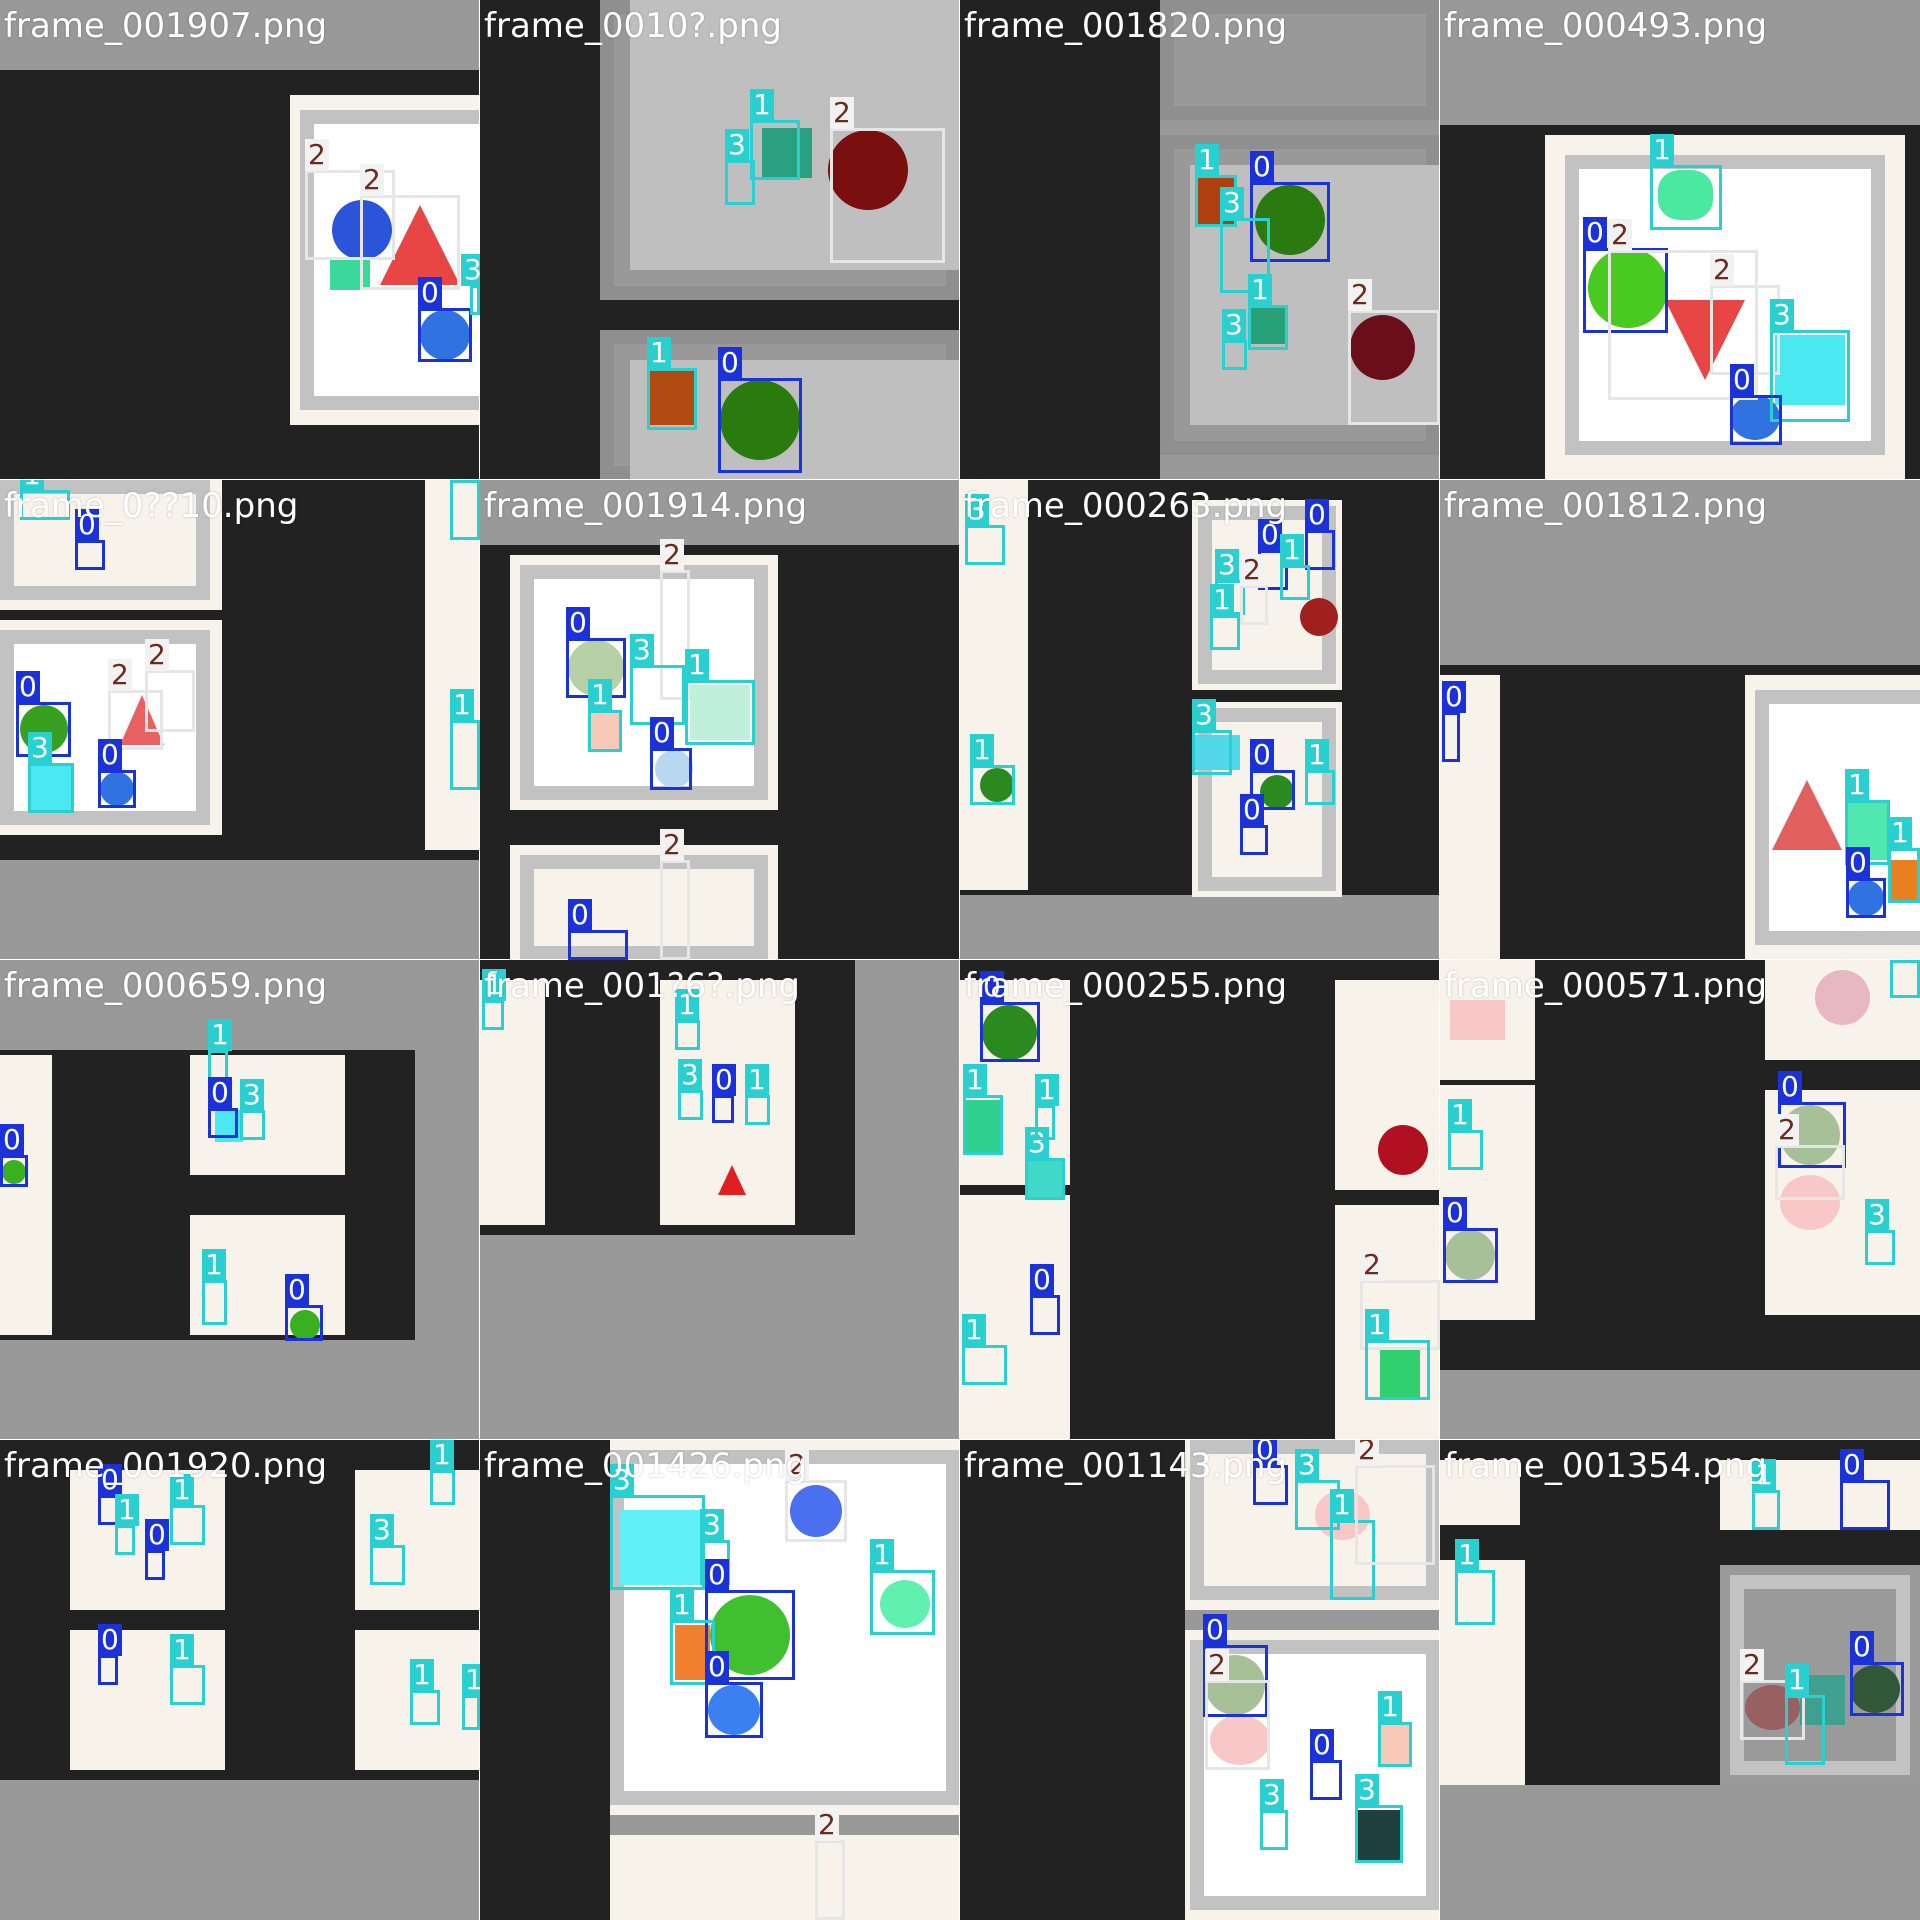  What do you see at coordinates (240, 1679) in the screenshot?
I see `tile-frame-001920: 0 1 1 0 0 1 1 3 1 1 frame_001920.png` at bounding box center [240, 1679].